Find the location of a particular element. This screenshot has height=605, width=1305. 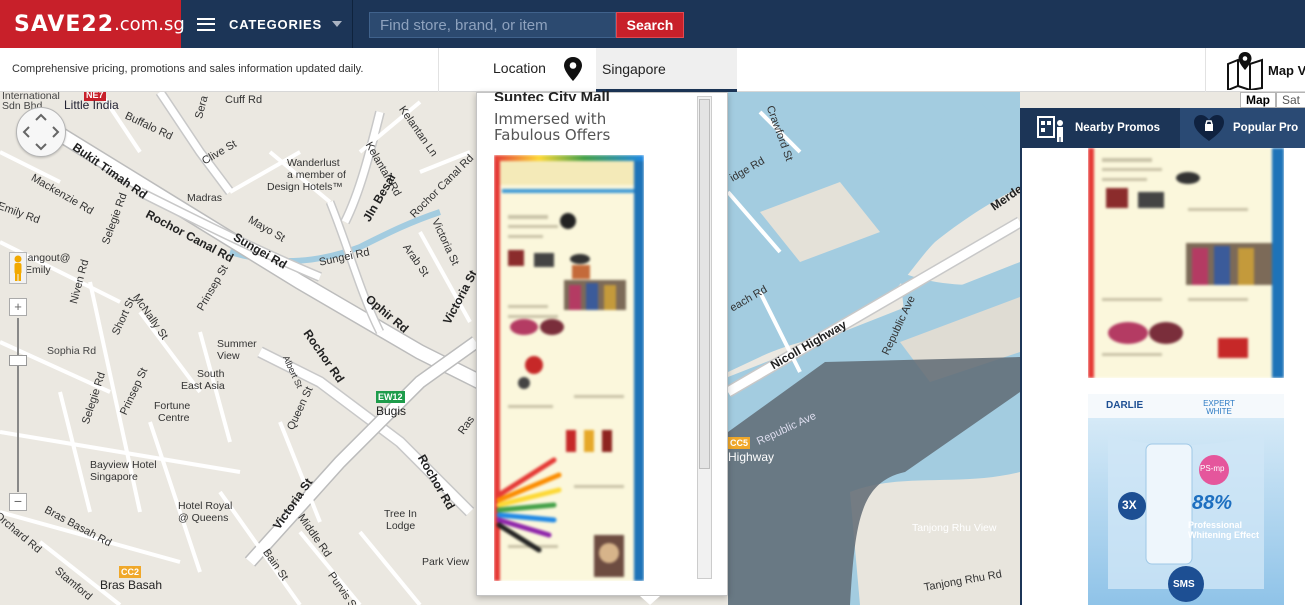

poi-label: Highway is located at coordinates (751, 457).